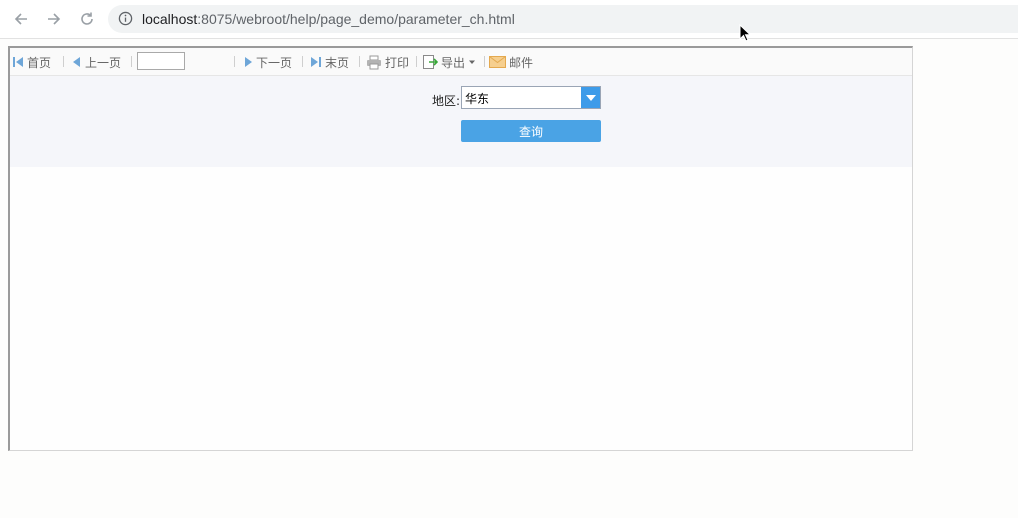 The image size is (1018, 518). I want to click on print-label: 打印, so click(397, 62).